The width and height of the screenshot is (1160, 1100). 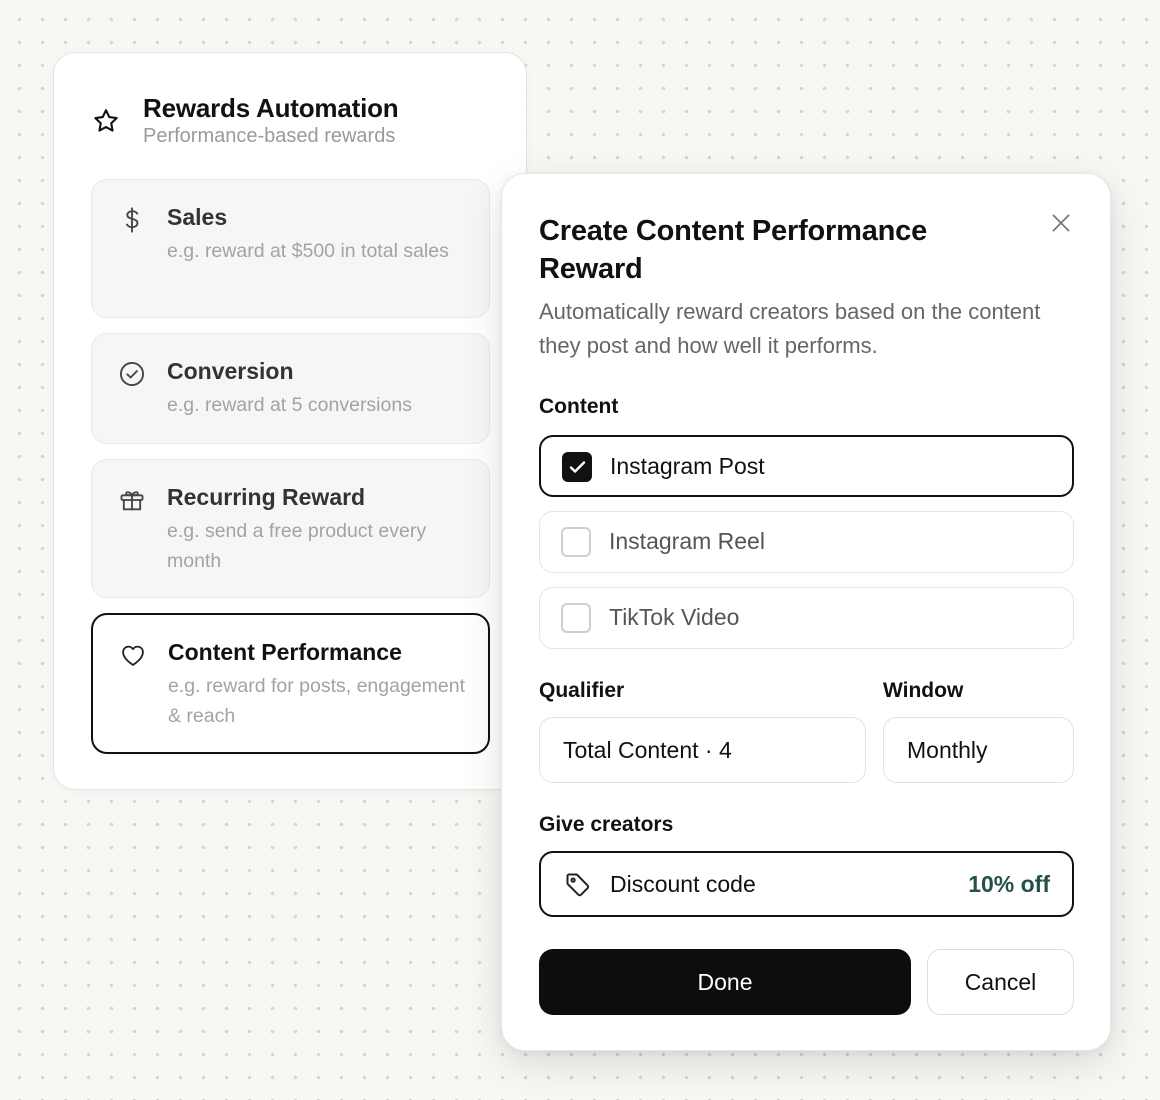 What do you see at coordinates (269, 136) in the screenshot?
I see `panel-subtitle: Performance-based rewards` at bounding box center [269, 136].